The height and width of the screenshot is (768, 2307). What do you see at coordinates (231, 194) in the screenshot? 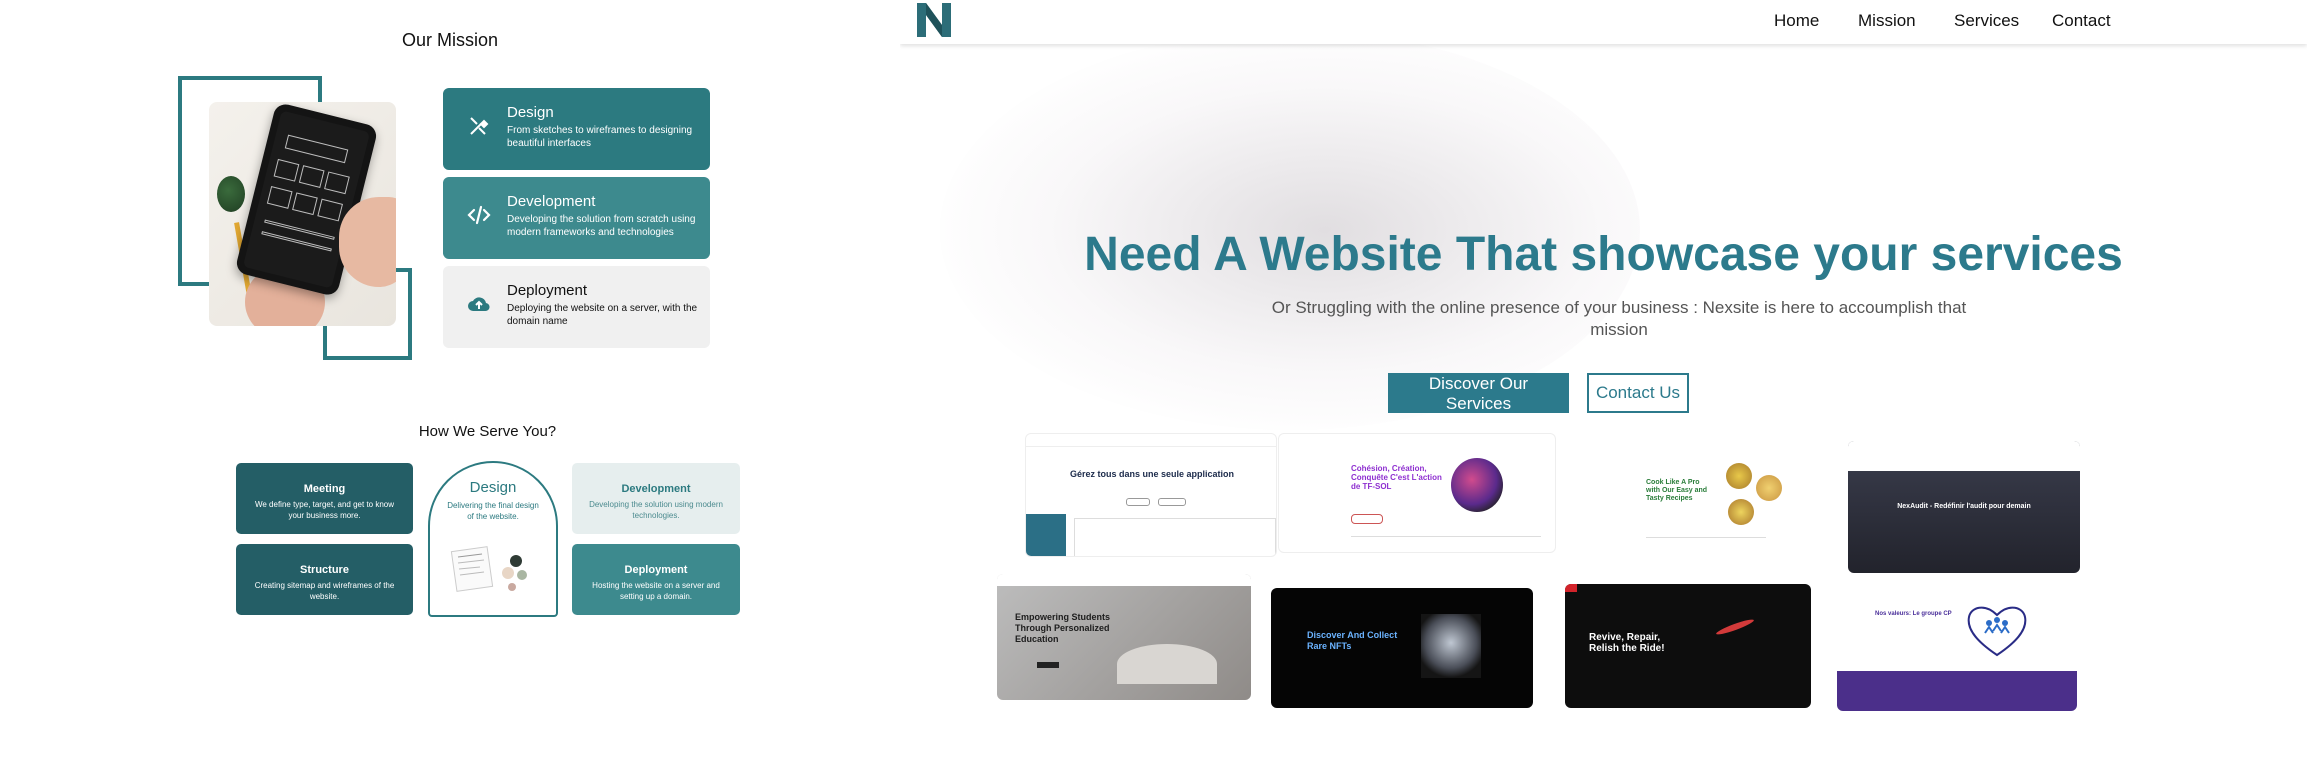
I see `plant-decoration` at bounding box center [231, 194].